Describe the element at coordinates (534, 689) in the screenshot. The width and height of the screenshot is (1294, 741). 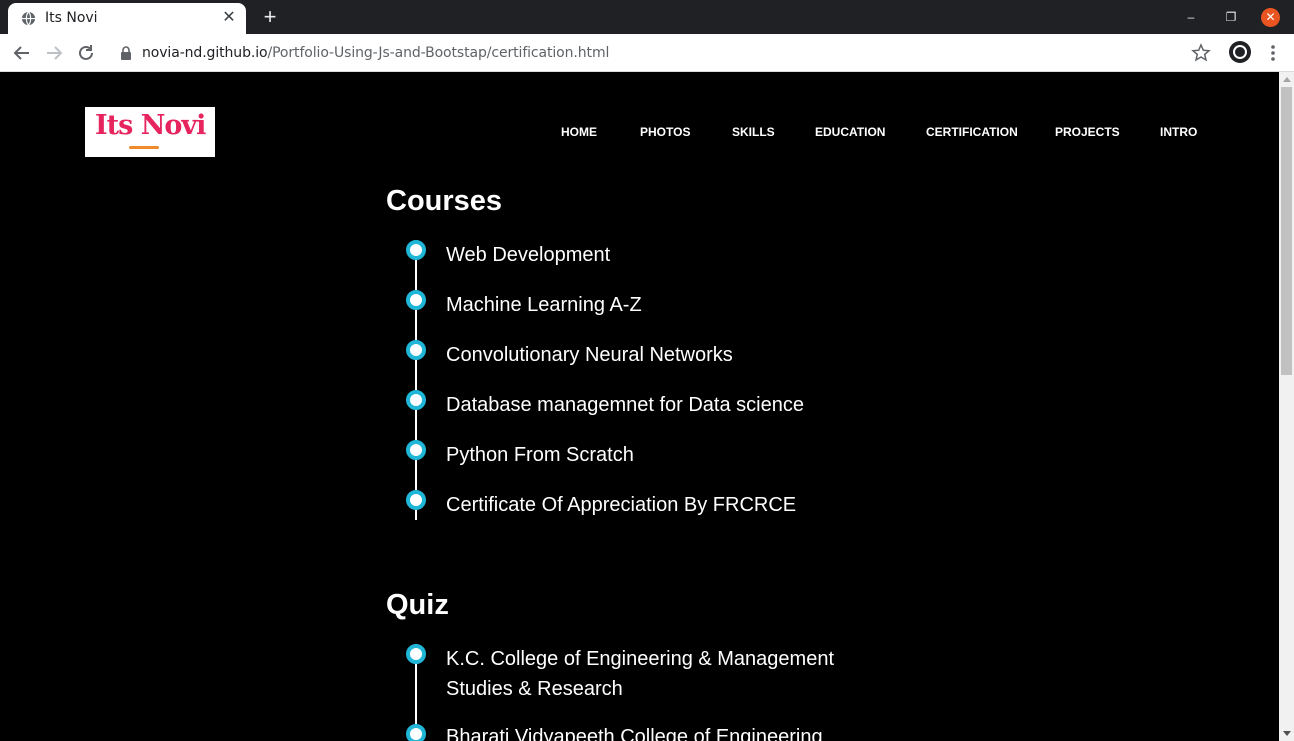
I see `quiz-item: Studies & Research` at that location.